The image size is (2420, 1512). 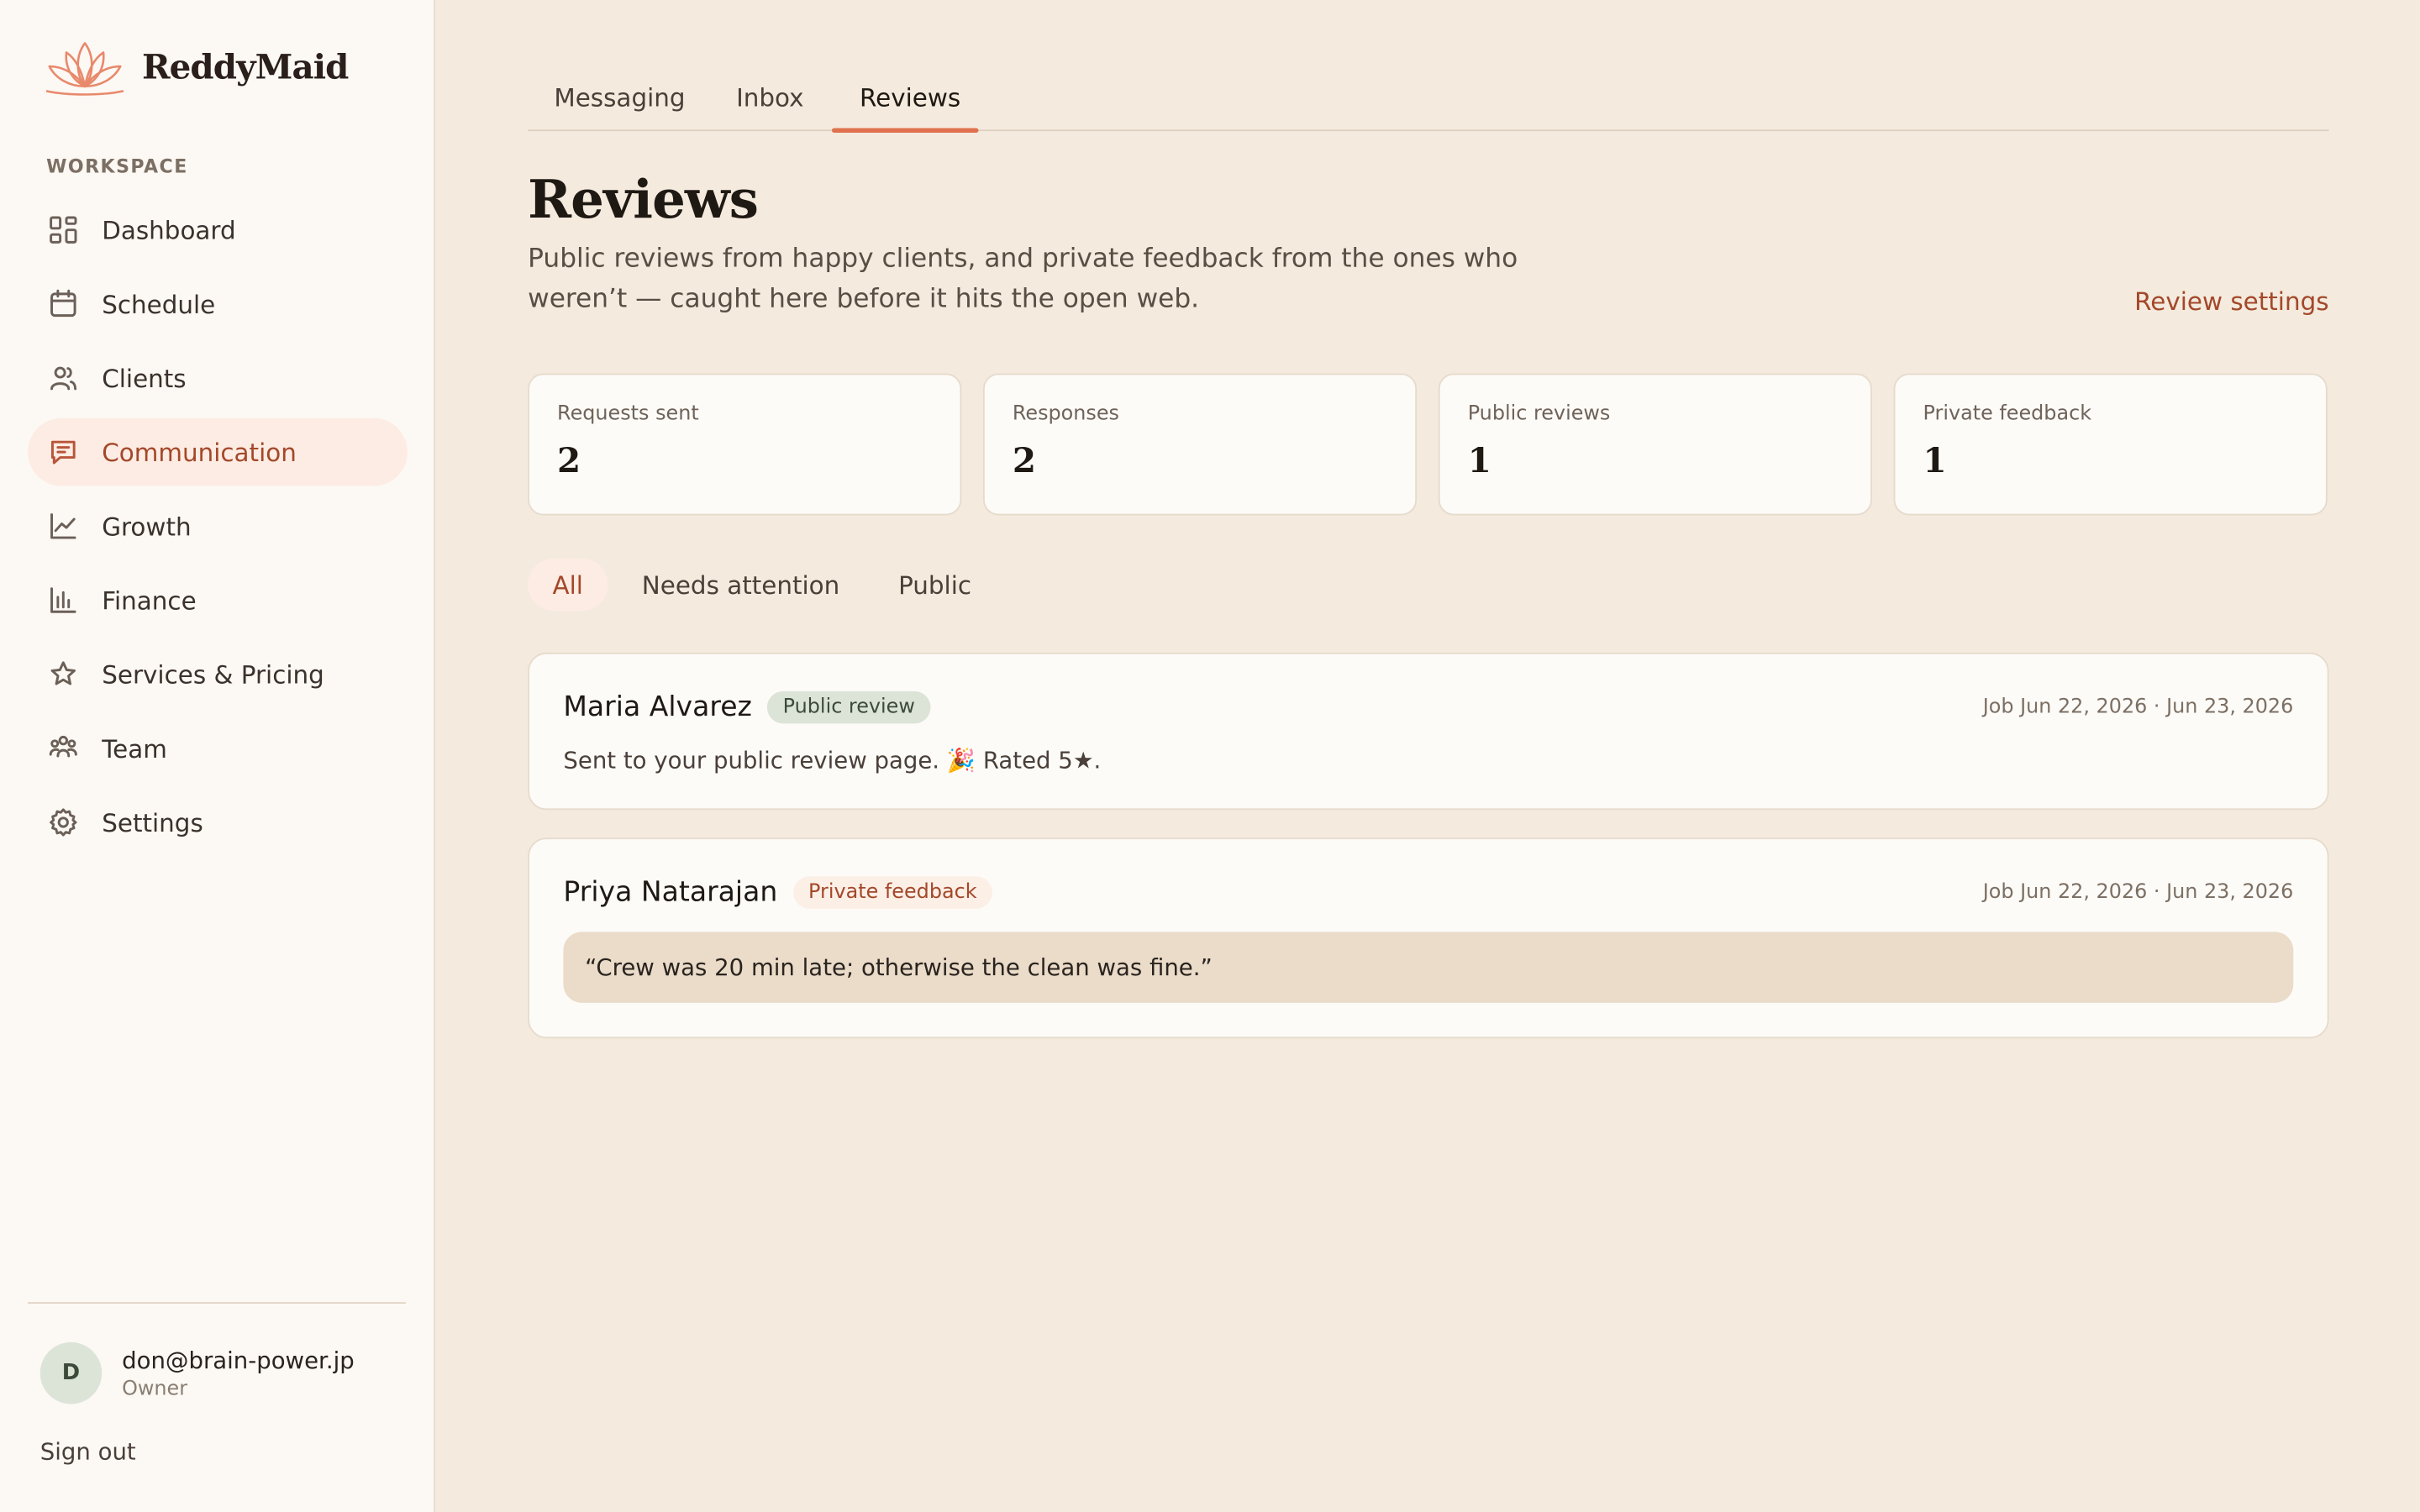 What do you see at coordinates (905, 130) in the screenshot?
I see `active-tab-indicator` at bounding box center [905, 130].